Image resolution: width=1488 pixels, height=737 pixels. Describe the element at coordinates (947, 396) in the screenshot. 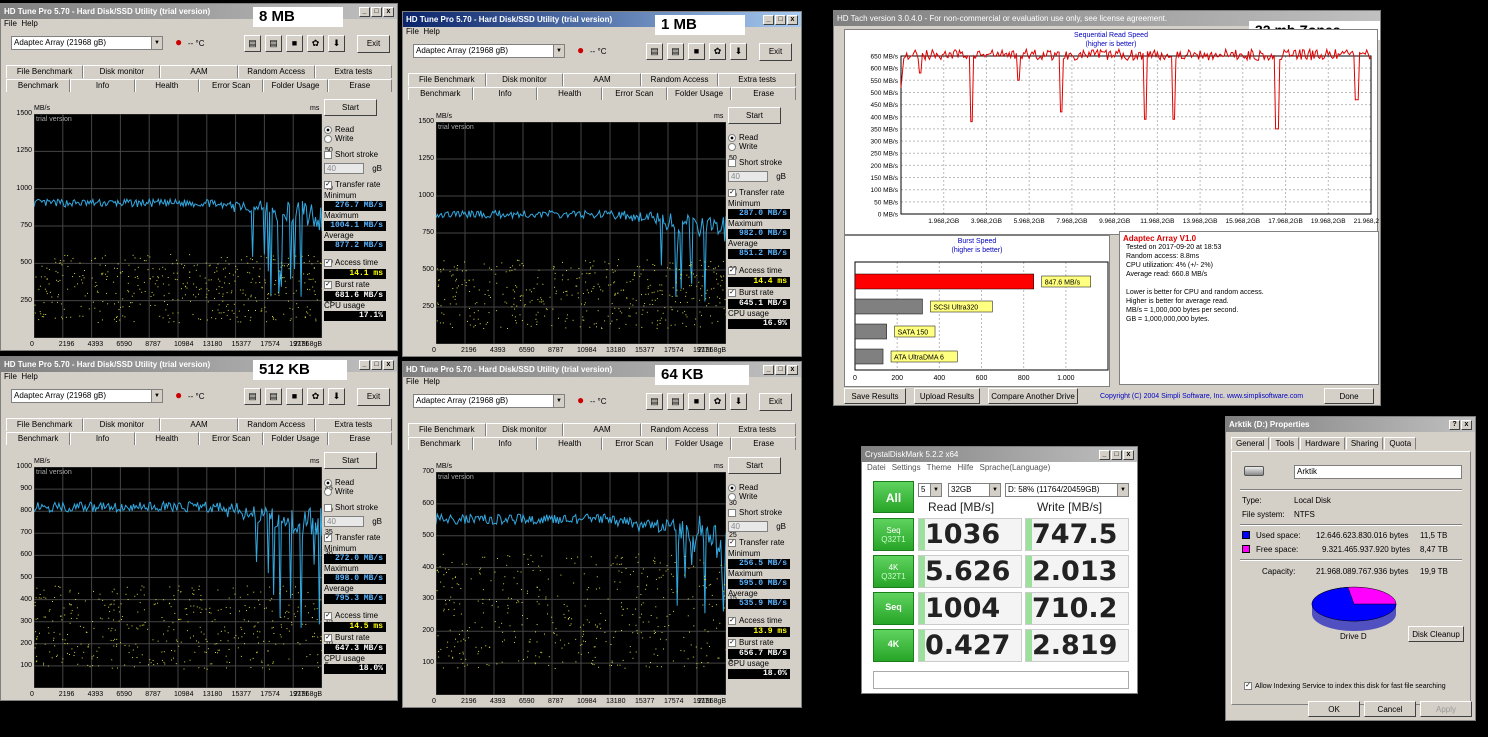

I see `upload-results-button: Upload Results` at that location.